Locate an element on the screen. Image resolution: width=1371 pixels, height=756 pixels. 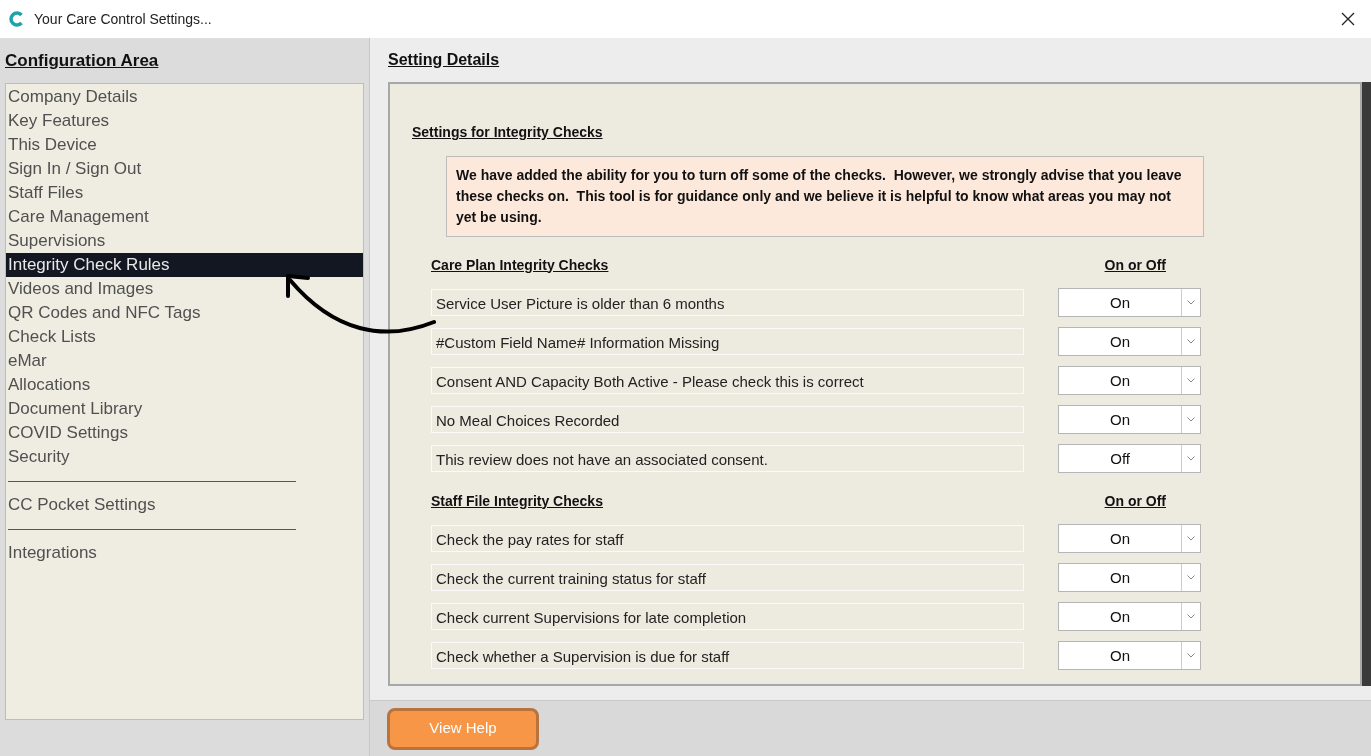
list-item: Integrations is located at coordinates (184, 553).